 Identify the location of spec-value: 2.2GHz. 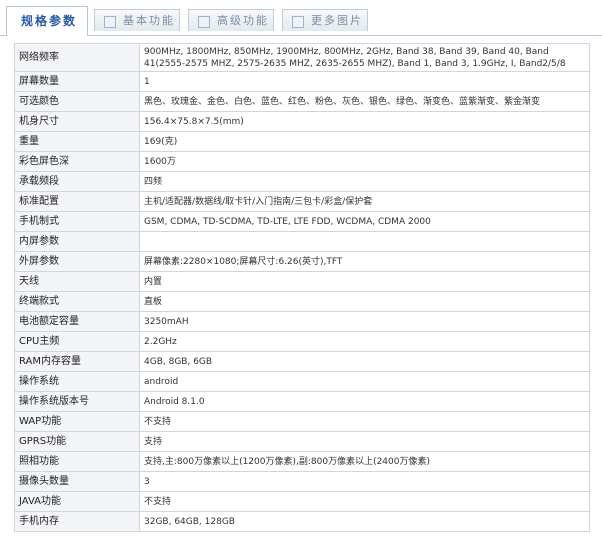
(364, 341).